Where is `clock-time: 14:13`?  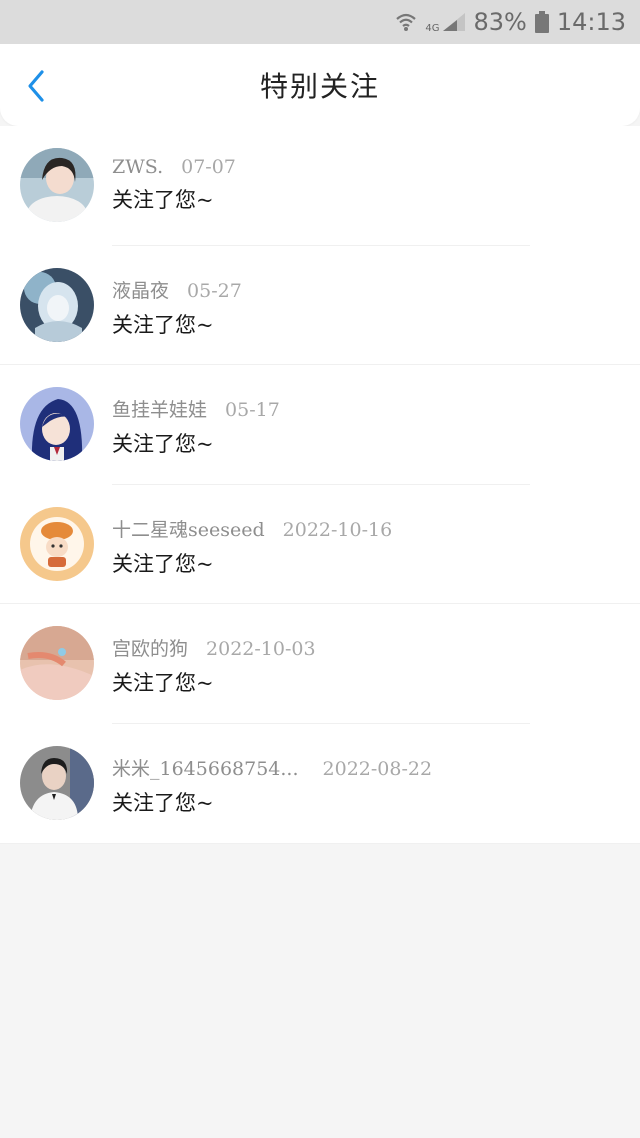
clock-time: 14:13 is located at coordinates (591, 22).